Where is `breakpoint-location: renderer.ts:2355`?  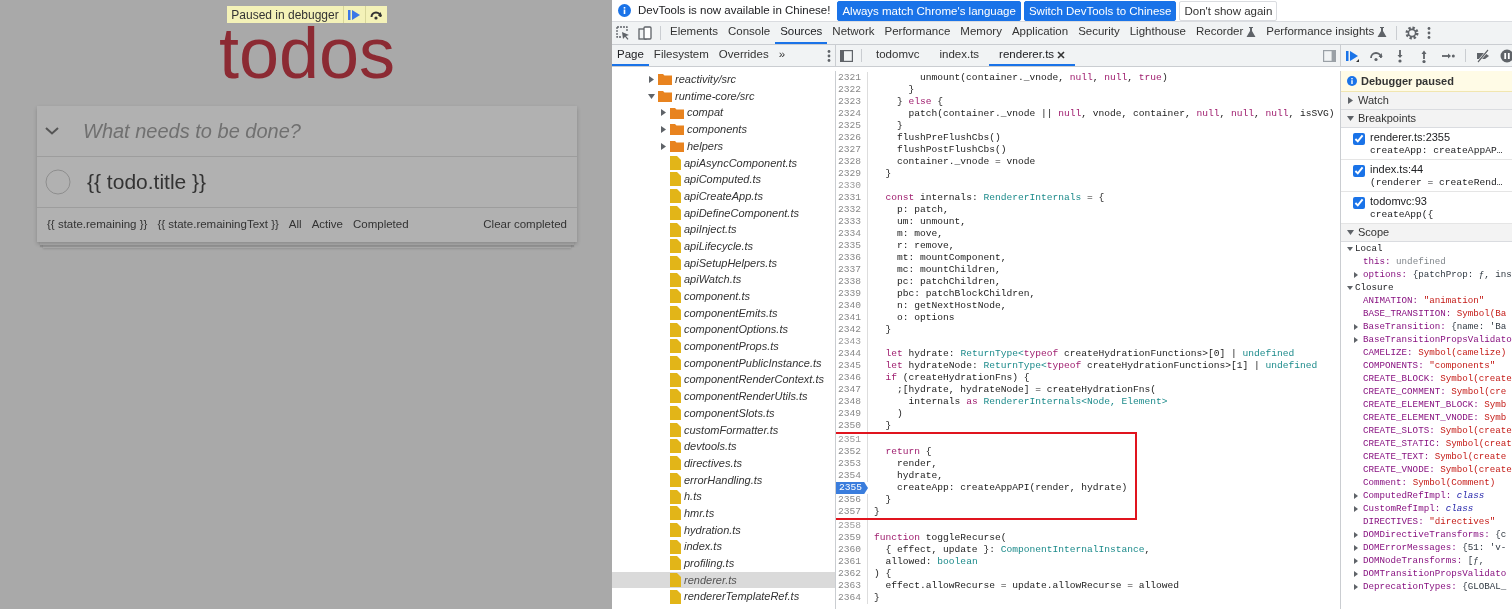
breakpoint-location: renderer.ts:2355 is located at coordinates (1436, 137).